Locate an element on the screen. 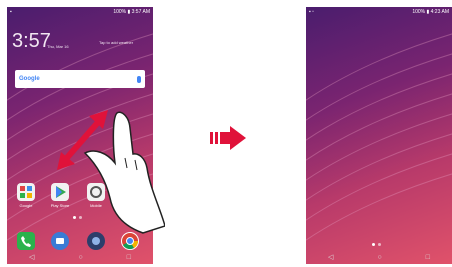 This screenshot has height=267, width=452. status-time: 4:23 AM is located at coordinates (439, 11).